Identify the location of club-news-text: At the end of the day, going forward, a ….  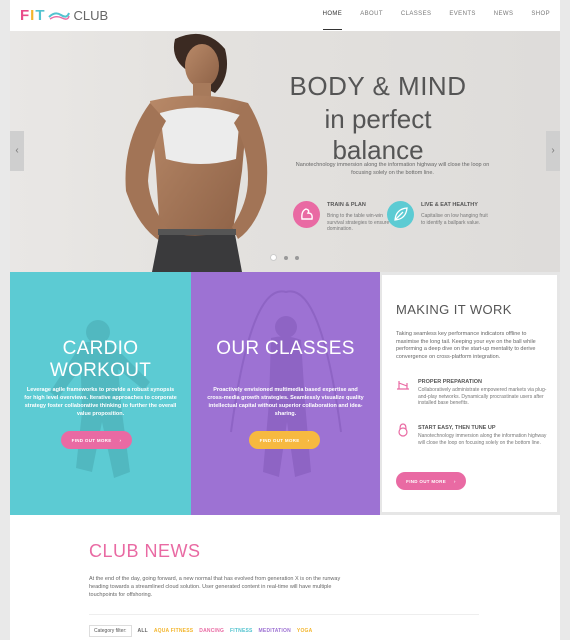
(215, 587).